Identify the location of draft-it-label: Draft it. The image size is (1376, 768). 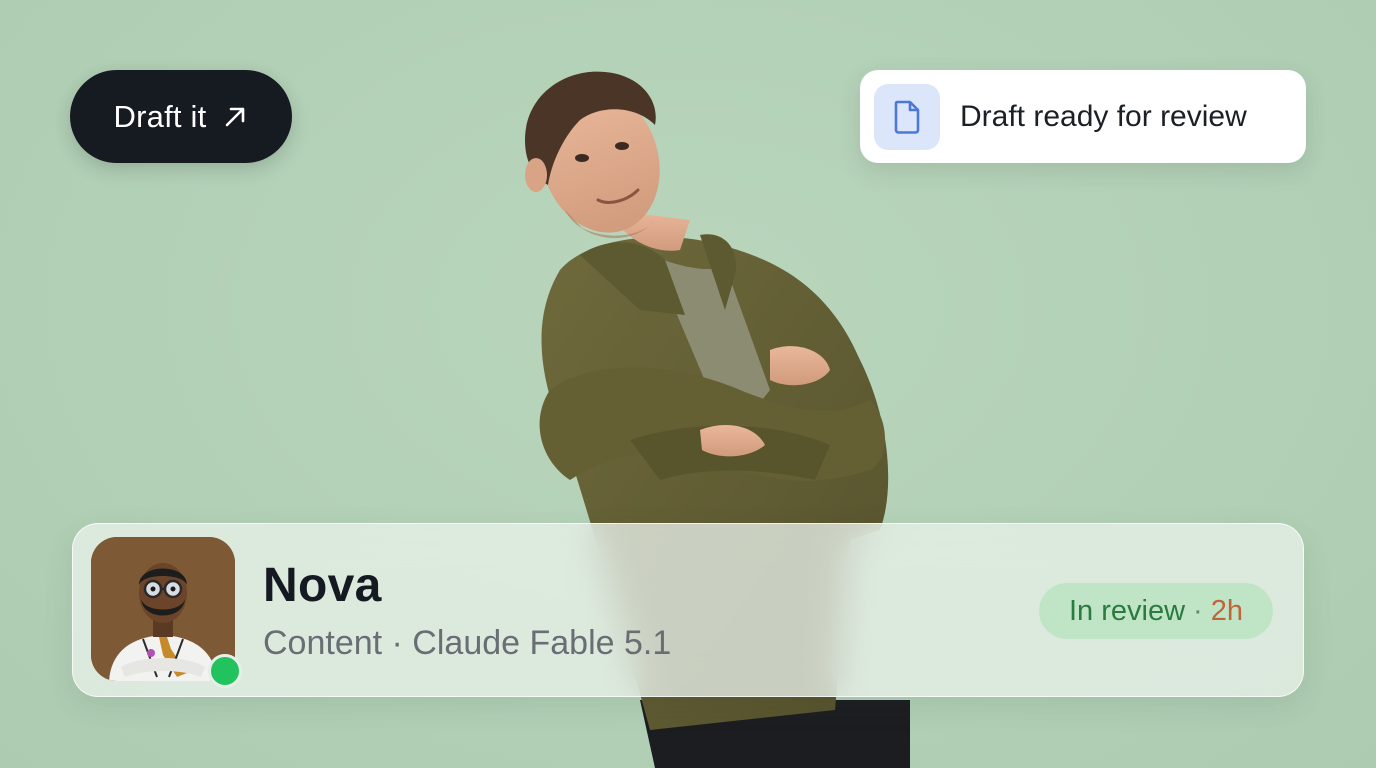
(160, 116).